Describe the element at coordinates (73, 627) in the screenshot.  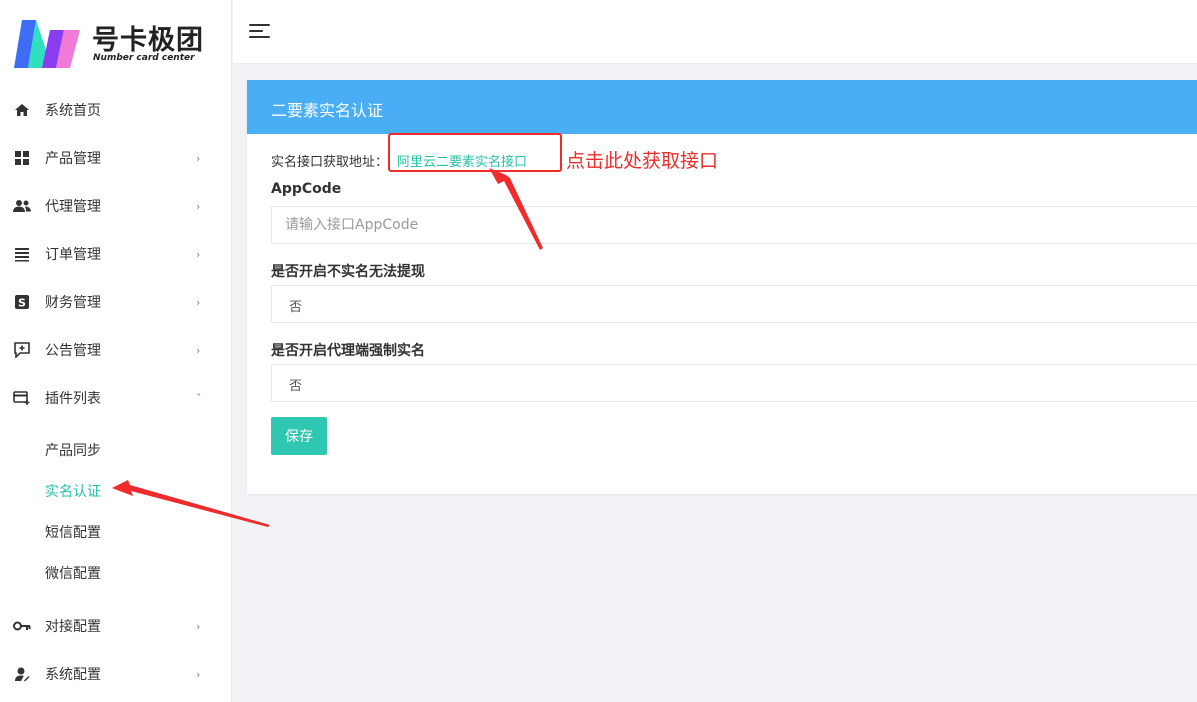
I see `sidebar-item-label: 对接配置` at that location.